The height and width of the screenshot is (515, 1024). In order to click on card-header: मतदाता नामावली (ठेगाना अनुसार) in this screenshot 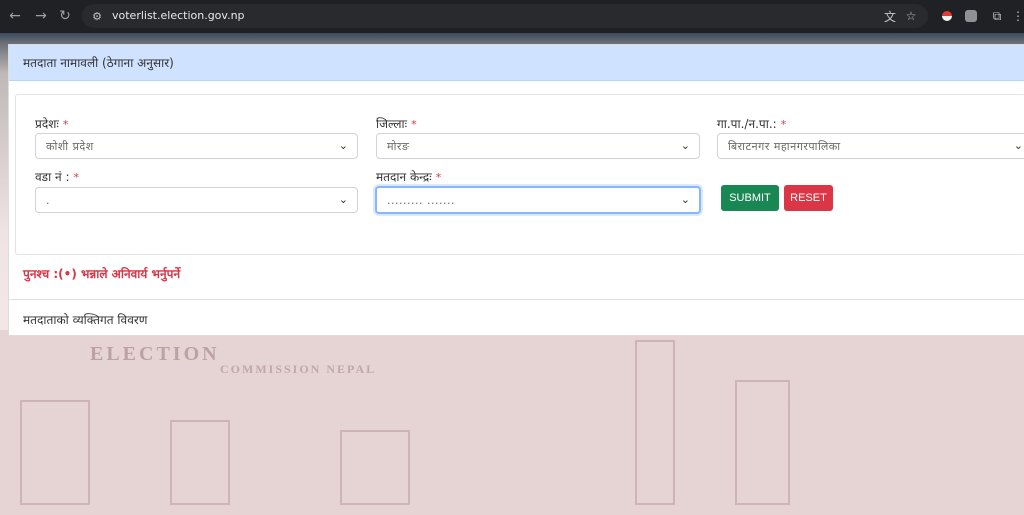, I will do `click(516, 63)`.